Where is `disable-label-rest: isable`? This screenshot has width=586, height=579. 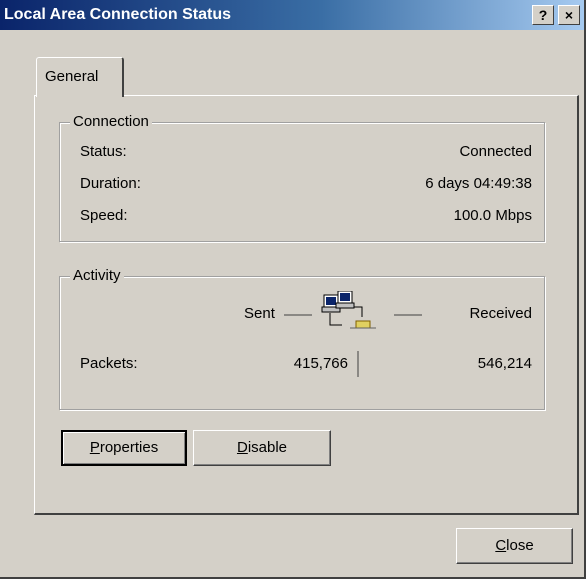 disable-label-rest: isable is located at coordinates (267, 447).